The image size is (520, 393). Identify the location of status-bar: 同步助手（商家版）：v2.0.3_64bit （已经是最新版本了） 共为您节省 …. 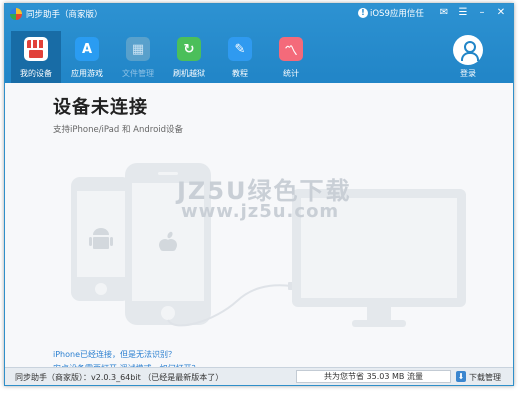
(259, 376).